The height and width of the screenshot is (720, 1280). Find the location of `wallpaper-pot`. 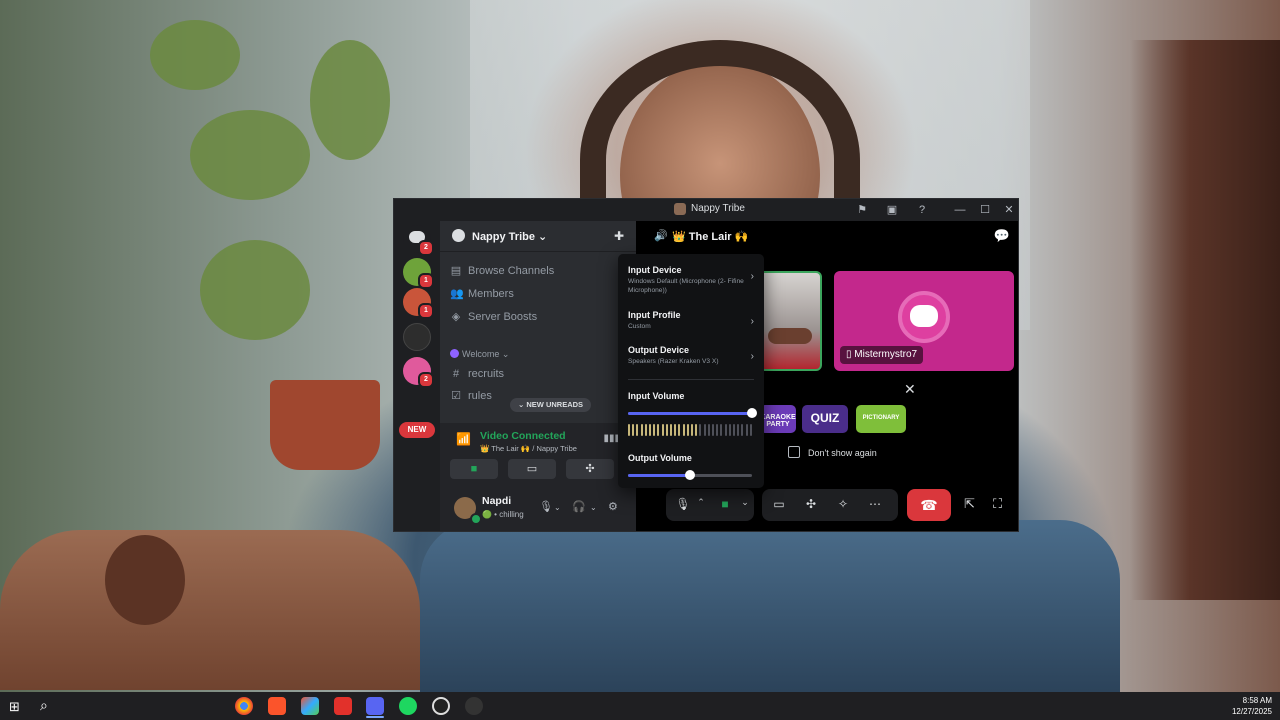

wallpaper-pot is located at coordinates (325, 425).